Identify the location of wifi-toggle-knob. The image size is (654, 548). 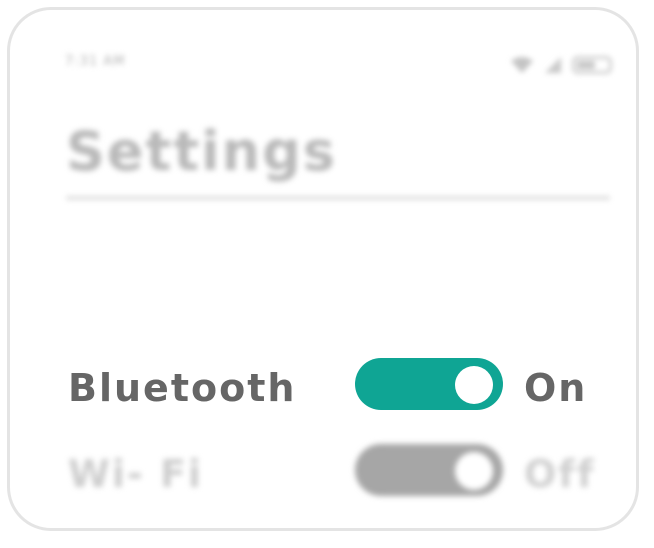
(474, 471).